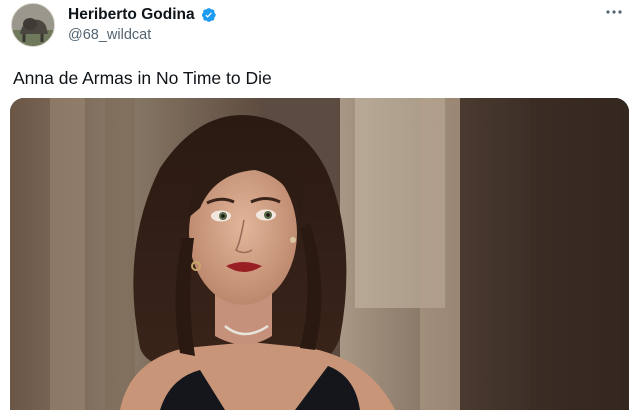 The height and width of the screenshot is (410, 640). I want to click on tweet-text: Anna de Armas in No Time to Die, so click(142, 78).